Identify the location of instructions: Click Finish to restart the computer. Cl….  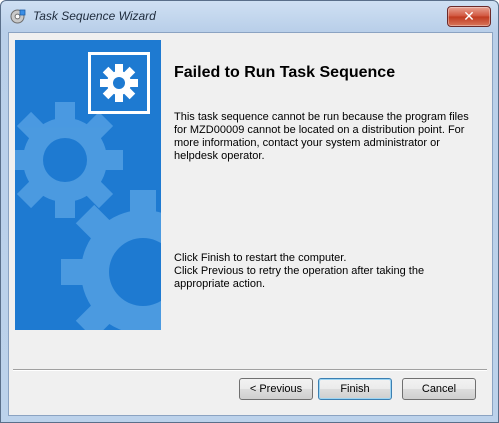
(326, 271).